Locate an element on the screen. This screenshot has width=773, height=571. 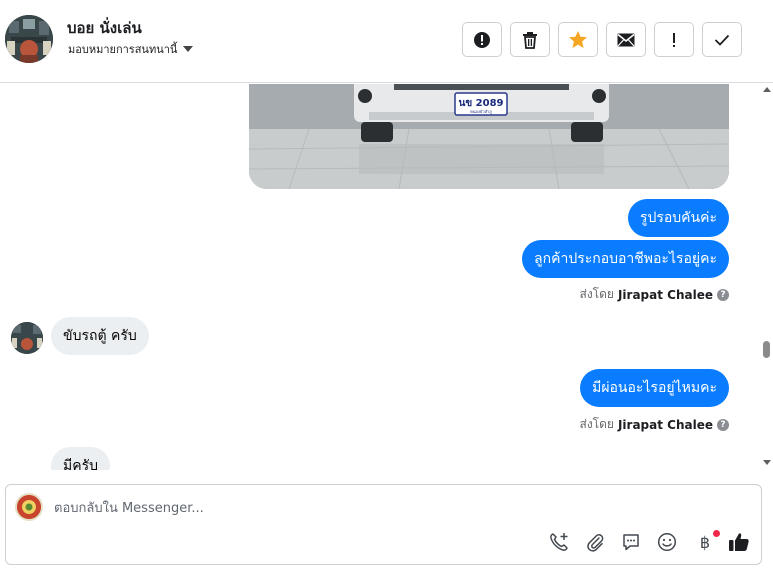
trash-icon is located at coordinates (530, 40).